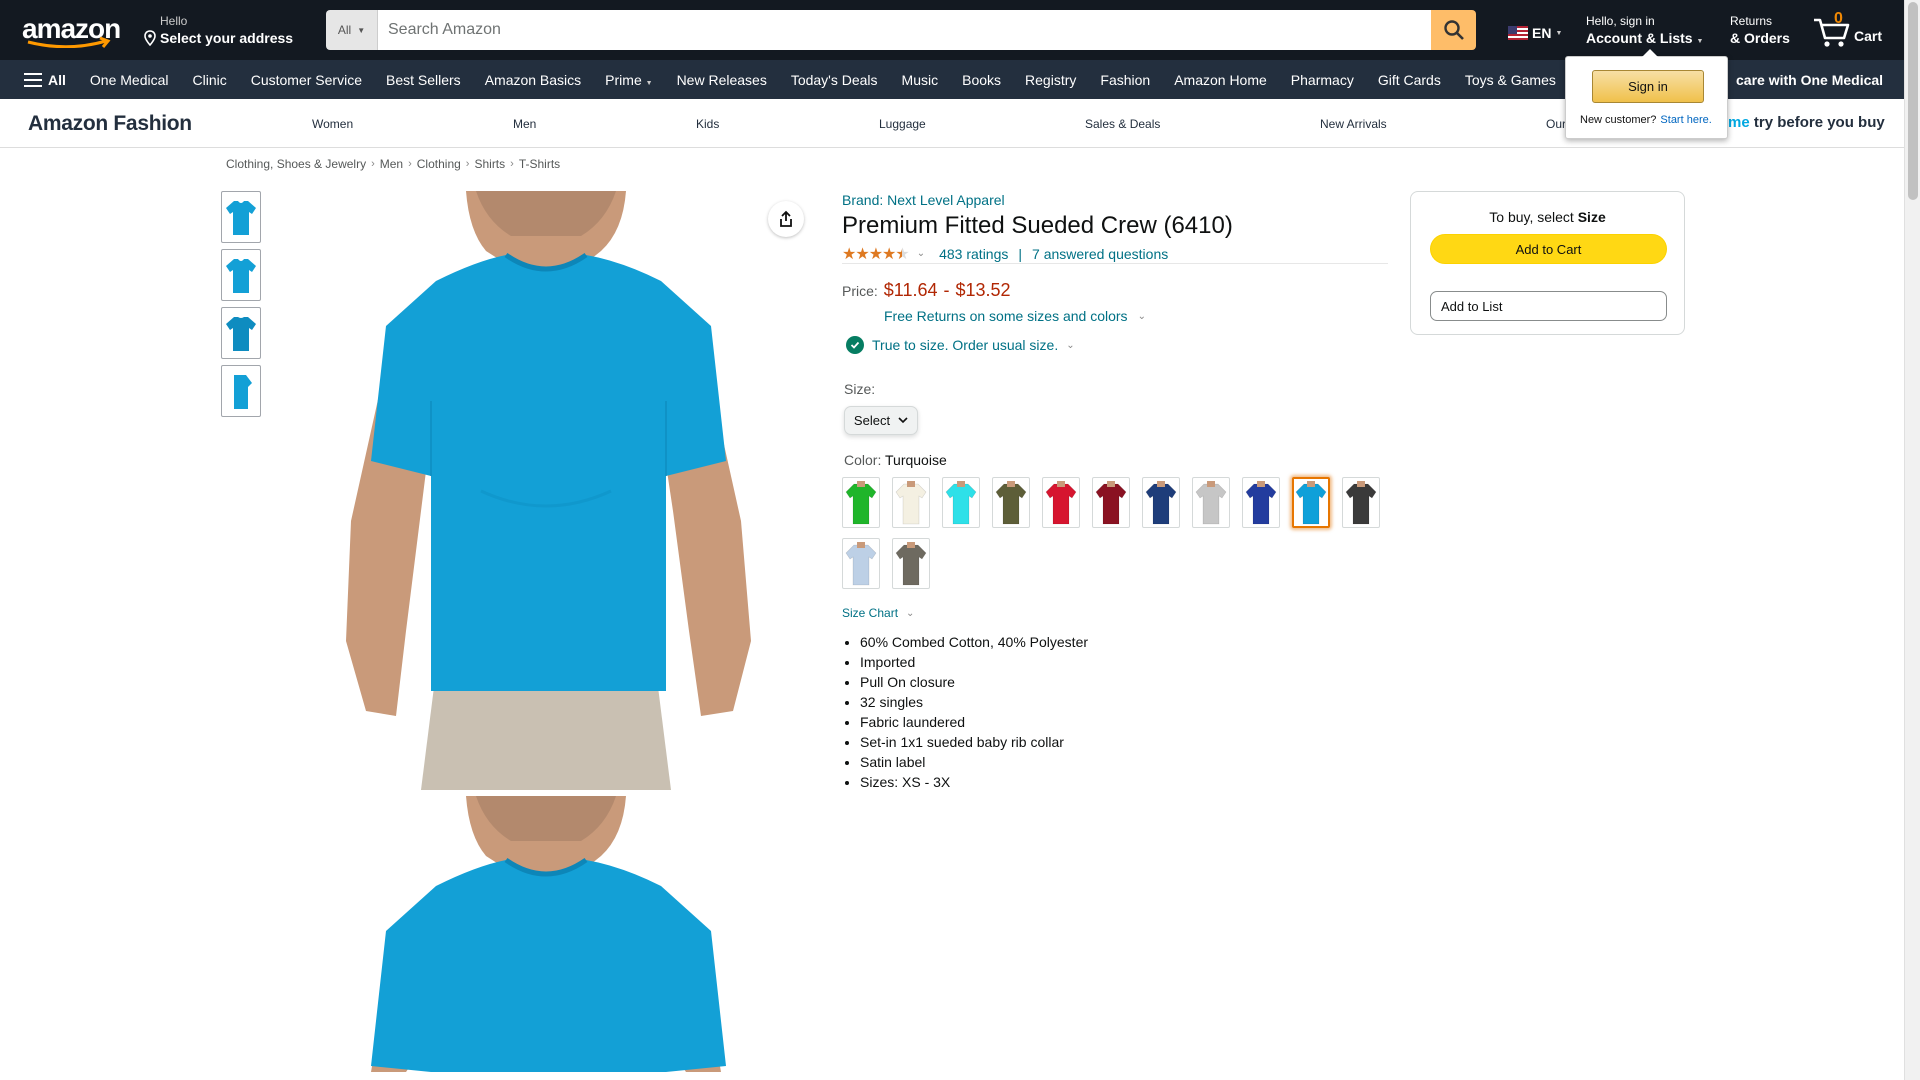  Describe the element at coordinates (1868, 36) in the screenshot. I see `cart-label: Cart` at that location.